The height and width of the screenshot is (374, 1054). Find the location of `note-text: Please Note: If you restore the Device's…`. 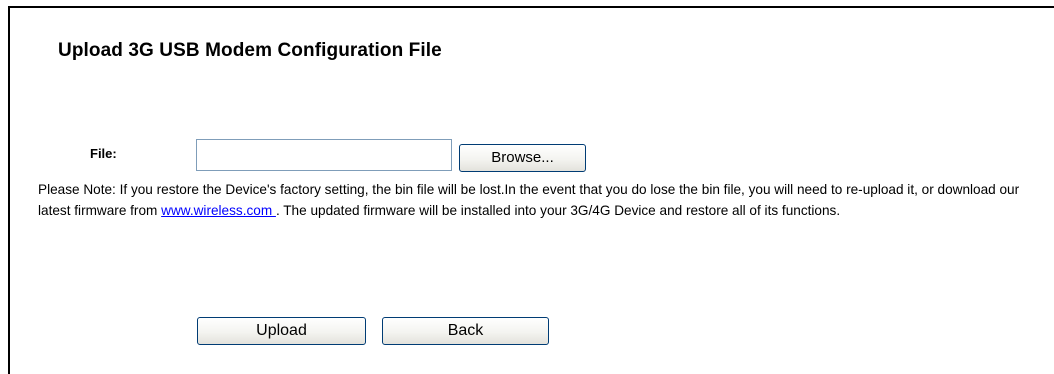

note-text: Please Note: If you restore the Device's… is located at coordinates (543, 200).